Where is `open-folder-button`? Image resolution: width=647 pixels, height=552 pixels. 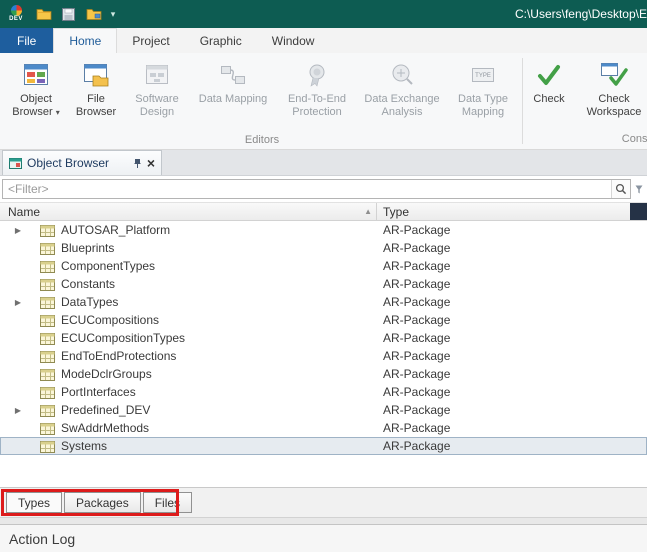 open-folder-button is located at coordinates (43, 14).